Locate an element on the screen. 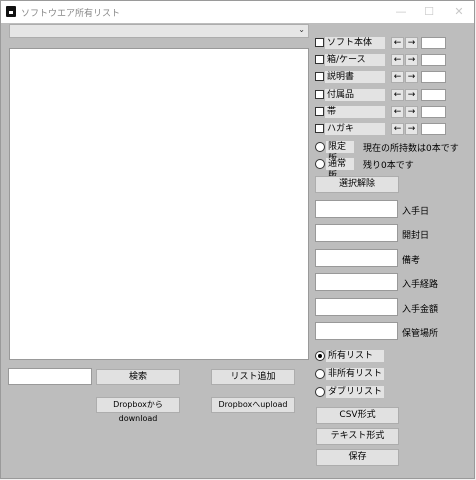 This screenshot has width=476, height=480. software-count-input is located at coordinates (433, 43).